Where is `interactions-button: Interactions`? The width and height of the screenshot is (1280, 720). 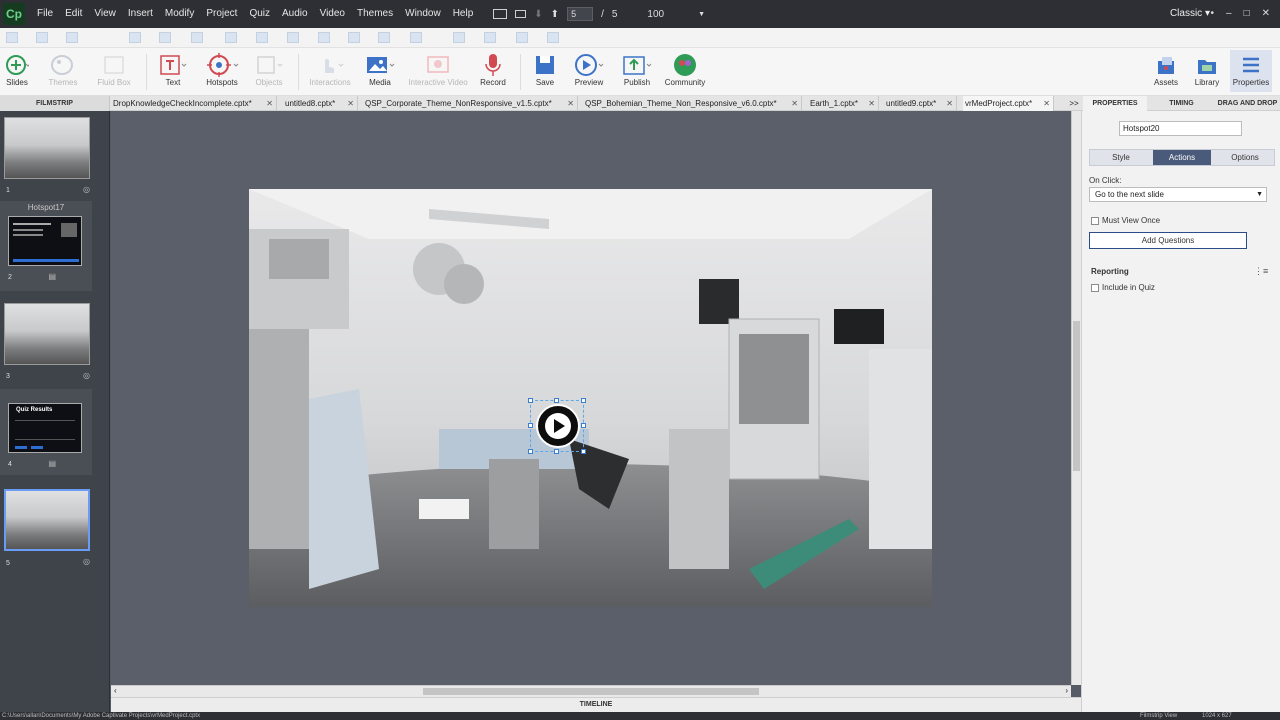 interactions-button: Interactions is located at coordinates (330, 69).